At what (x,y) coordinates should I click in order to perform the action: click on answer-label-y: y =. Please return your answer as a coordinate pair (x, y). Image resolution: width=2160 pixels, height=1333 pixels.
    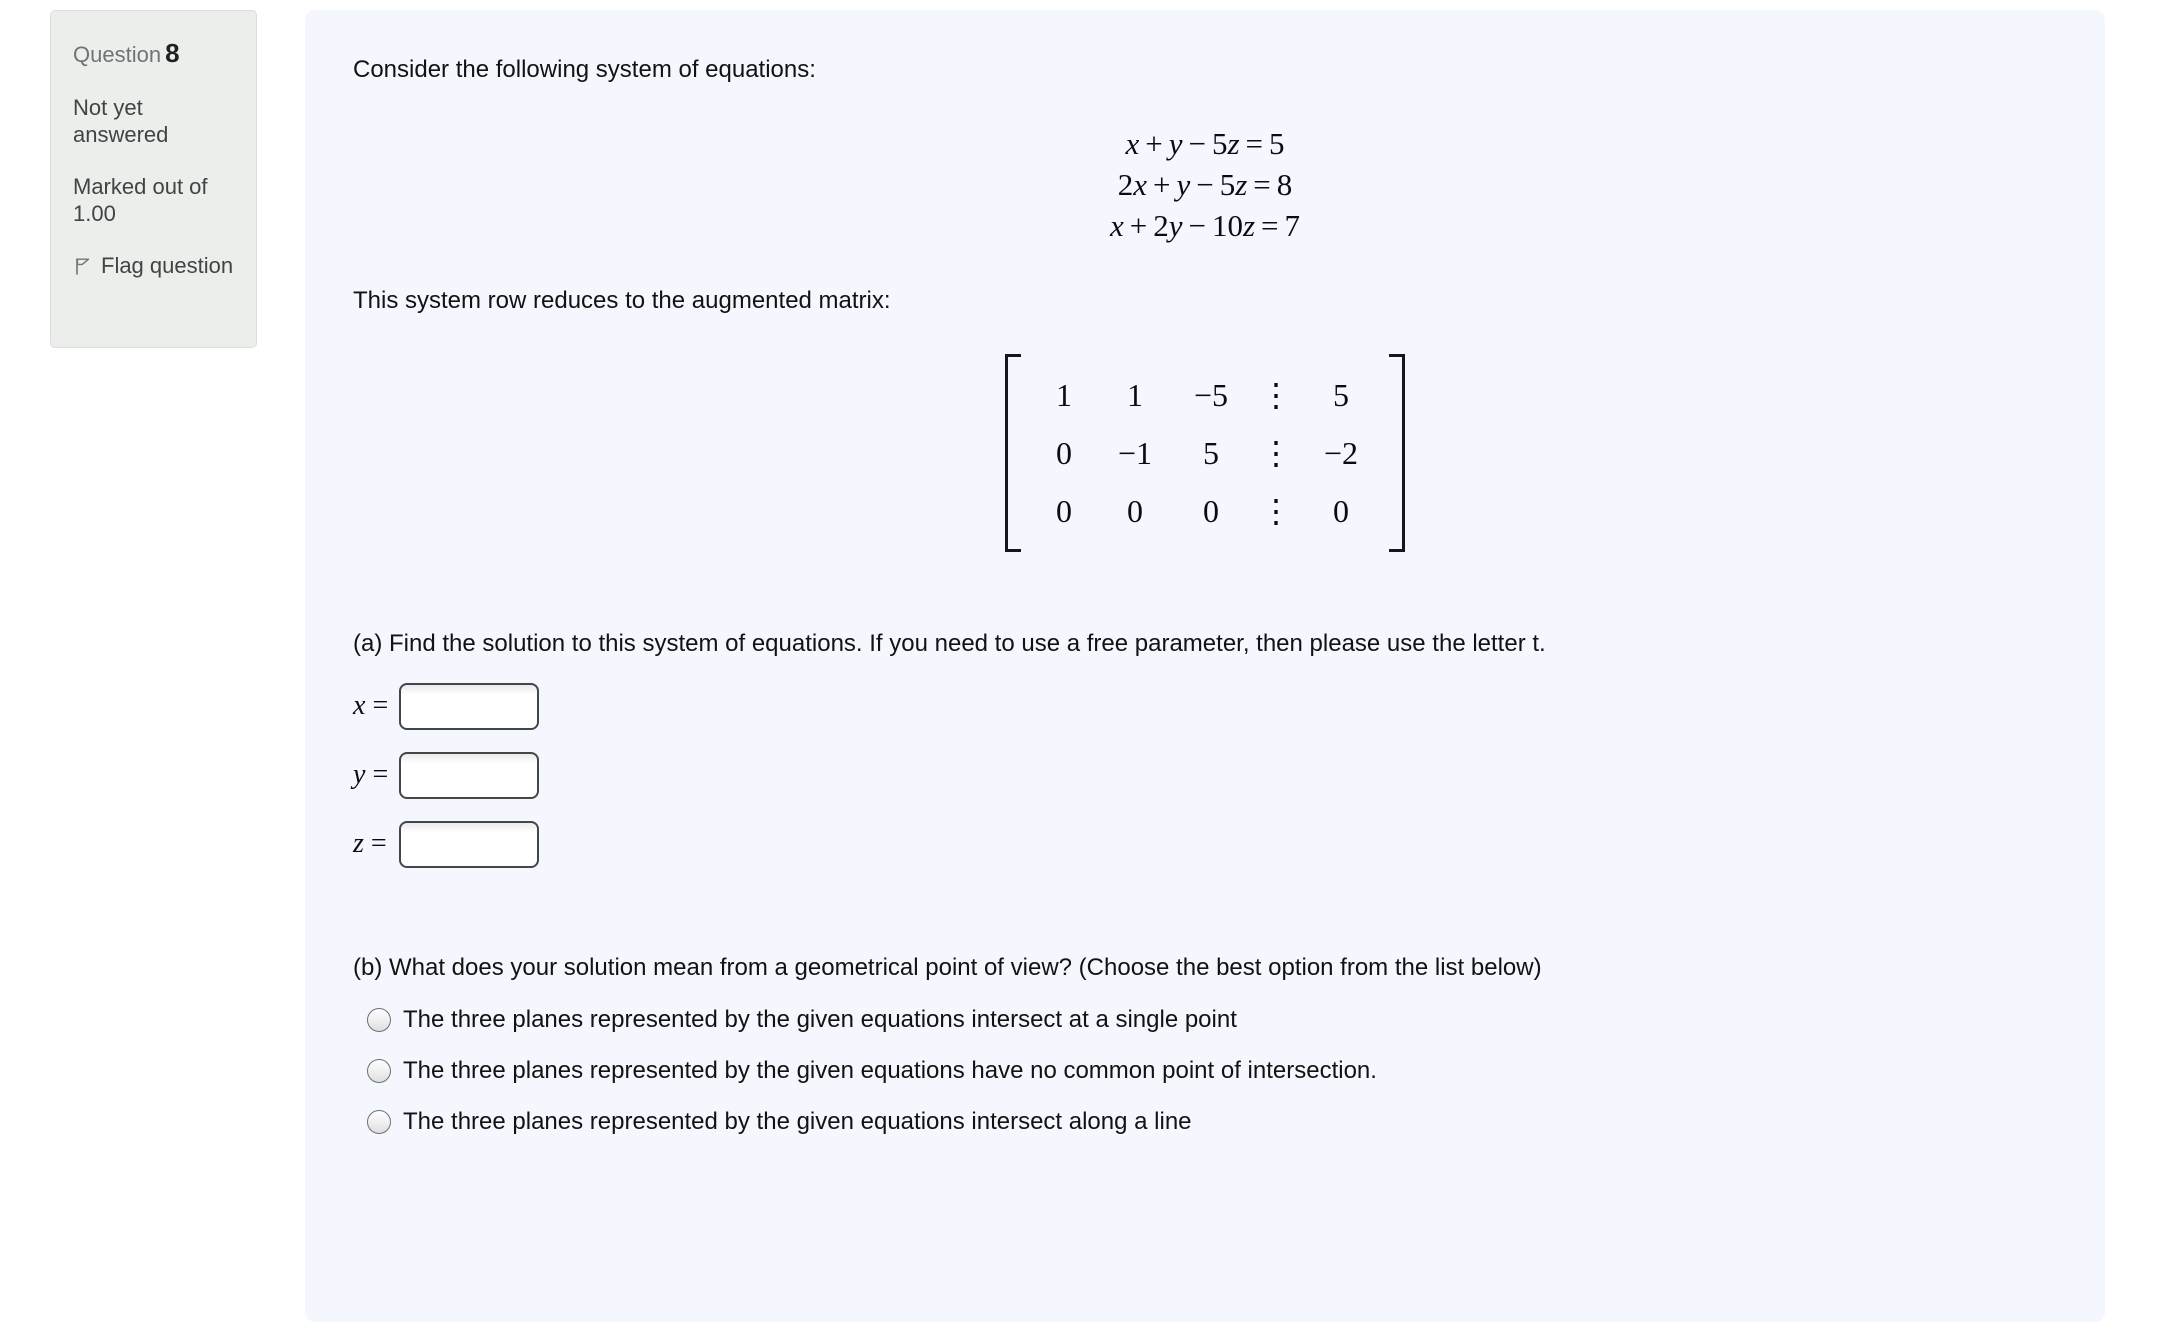
    Looking at the image, I should click on (371, 775).